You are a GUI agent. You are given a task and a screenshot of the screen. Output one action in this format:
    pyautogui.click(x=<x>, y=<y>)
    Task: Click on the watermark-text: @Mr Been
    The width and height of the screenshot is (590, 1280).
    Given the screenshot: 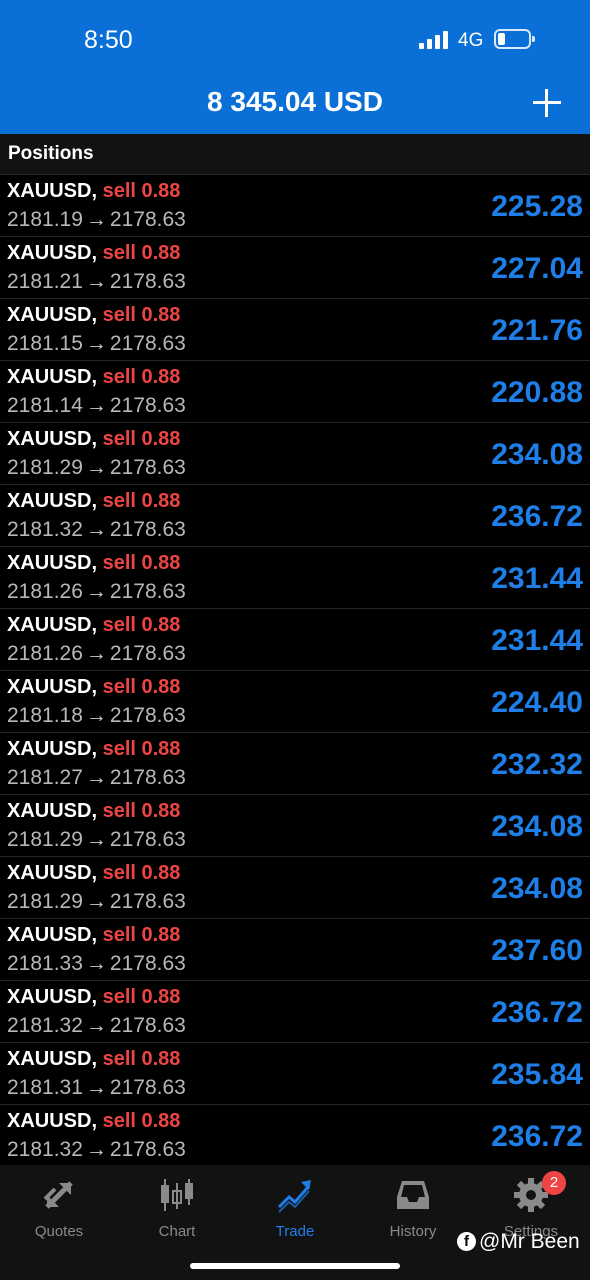 What is the action you would take?
    pyautogui.click(x=529, y=1241)
    